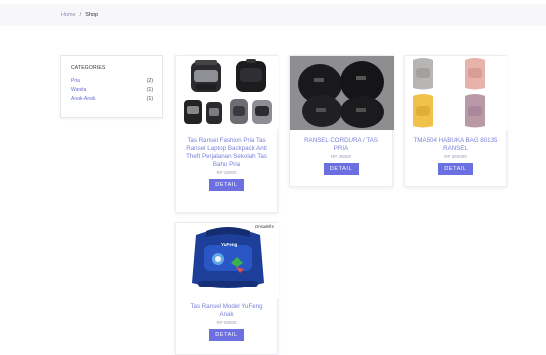  What do you see at coordinates (341, 145) in the screenshot?
I see `product-name: RANSEL CORDURA / TAS PRIA` at bounding box center [341, 145].